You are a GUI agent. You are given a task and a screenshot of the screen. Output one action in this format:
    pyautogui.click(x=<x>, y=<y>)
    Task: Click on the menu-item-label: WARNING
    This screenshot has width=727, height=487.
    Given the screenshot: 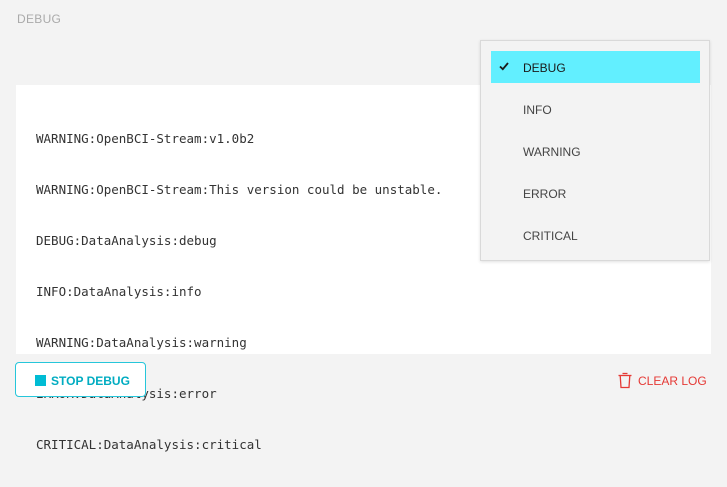 What is the action you would take?
    pyautogui.click(x=552, y=152)
    